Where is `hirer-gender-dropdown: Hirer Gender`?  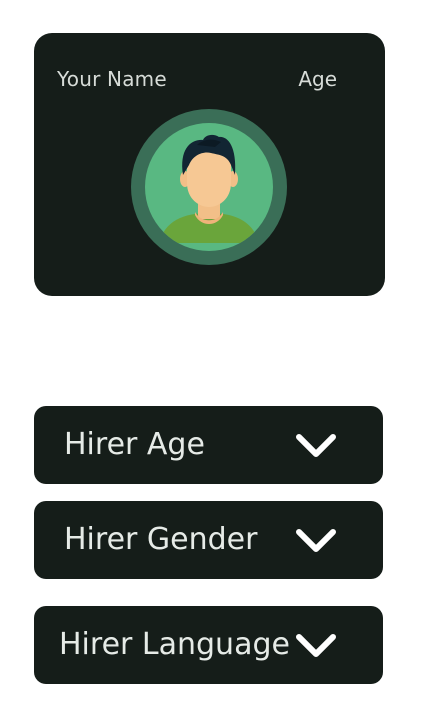 hirer-gender-dropdown: Hirer Gender is located at coordinates (208, 540).